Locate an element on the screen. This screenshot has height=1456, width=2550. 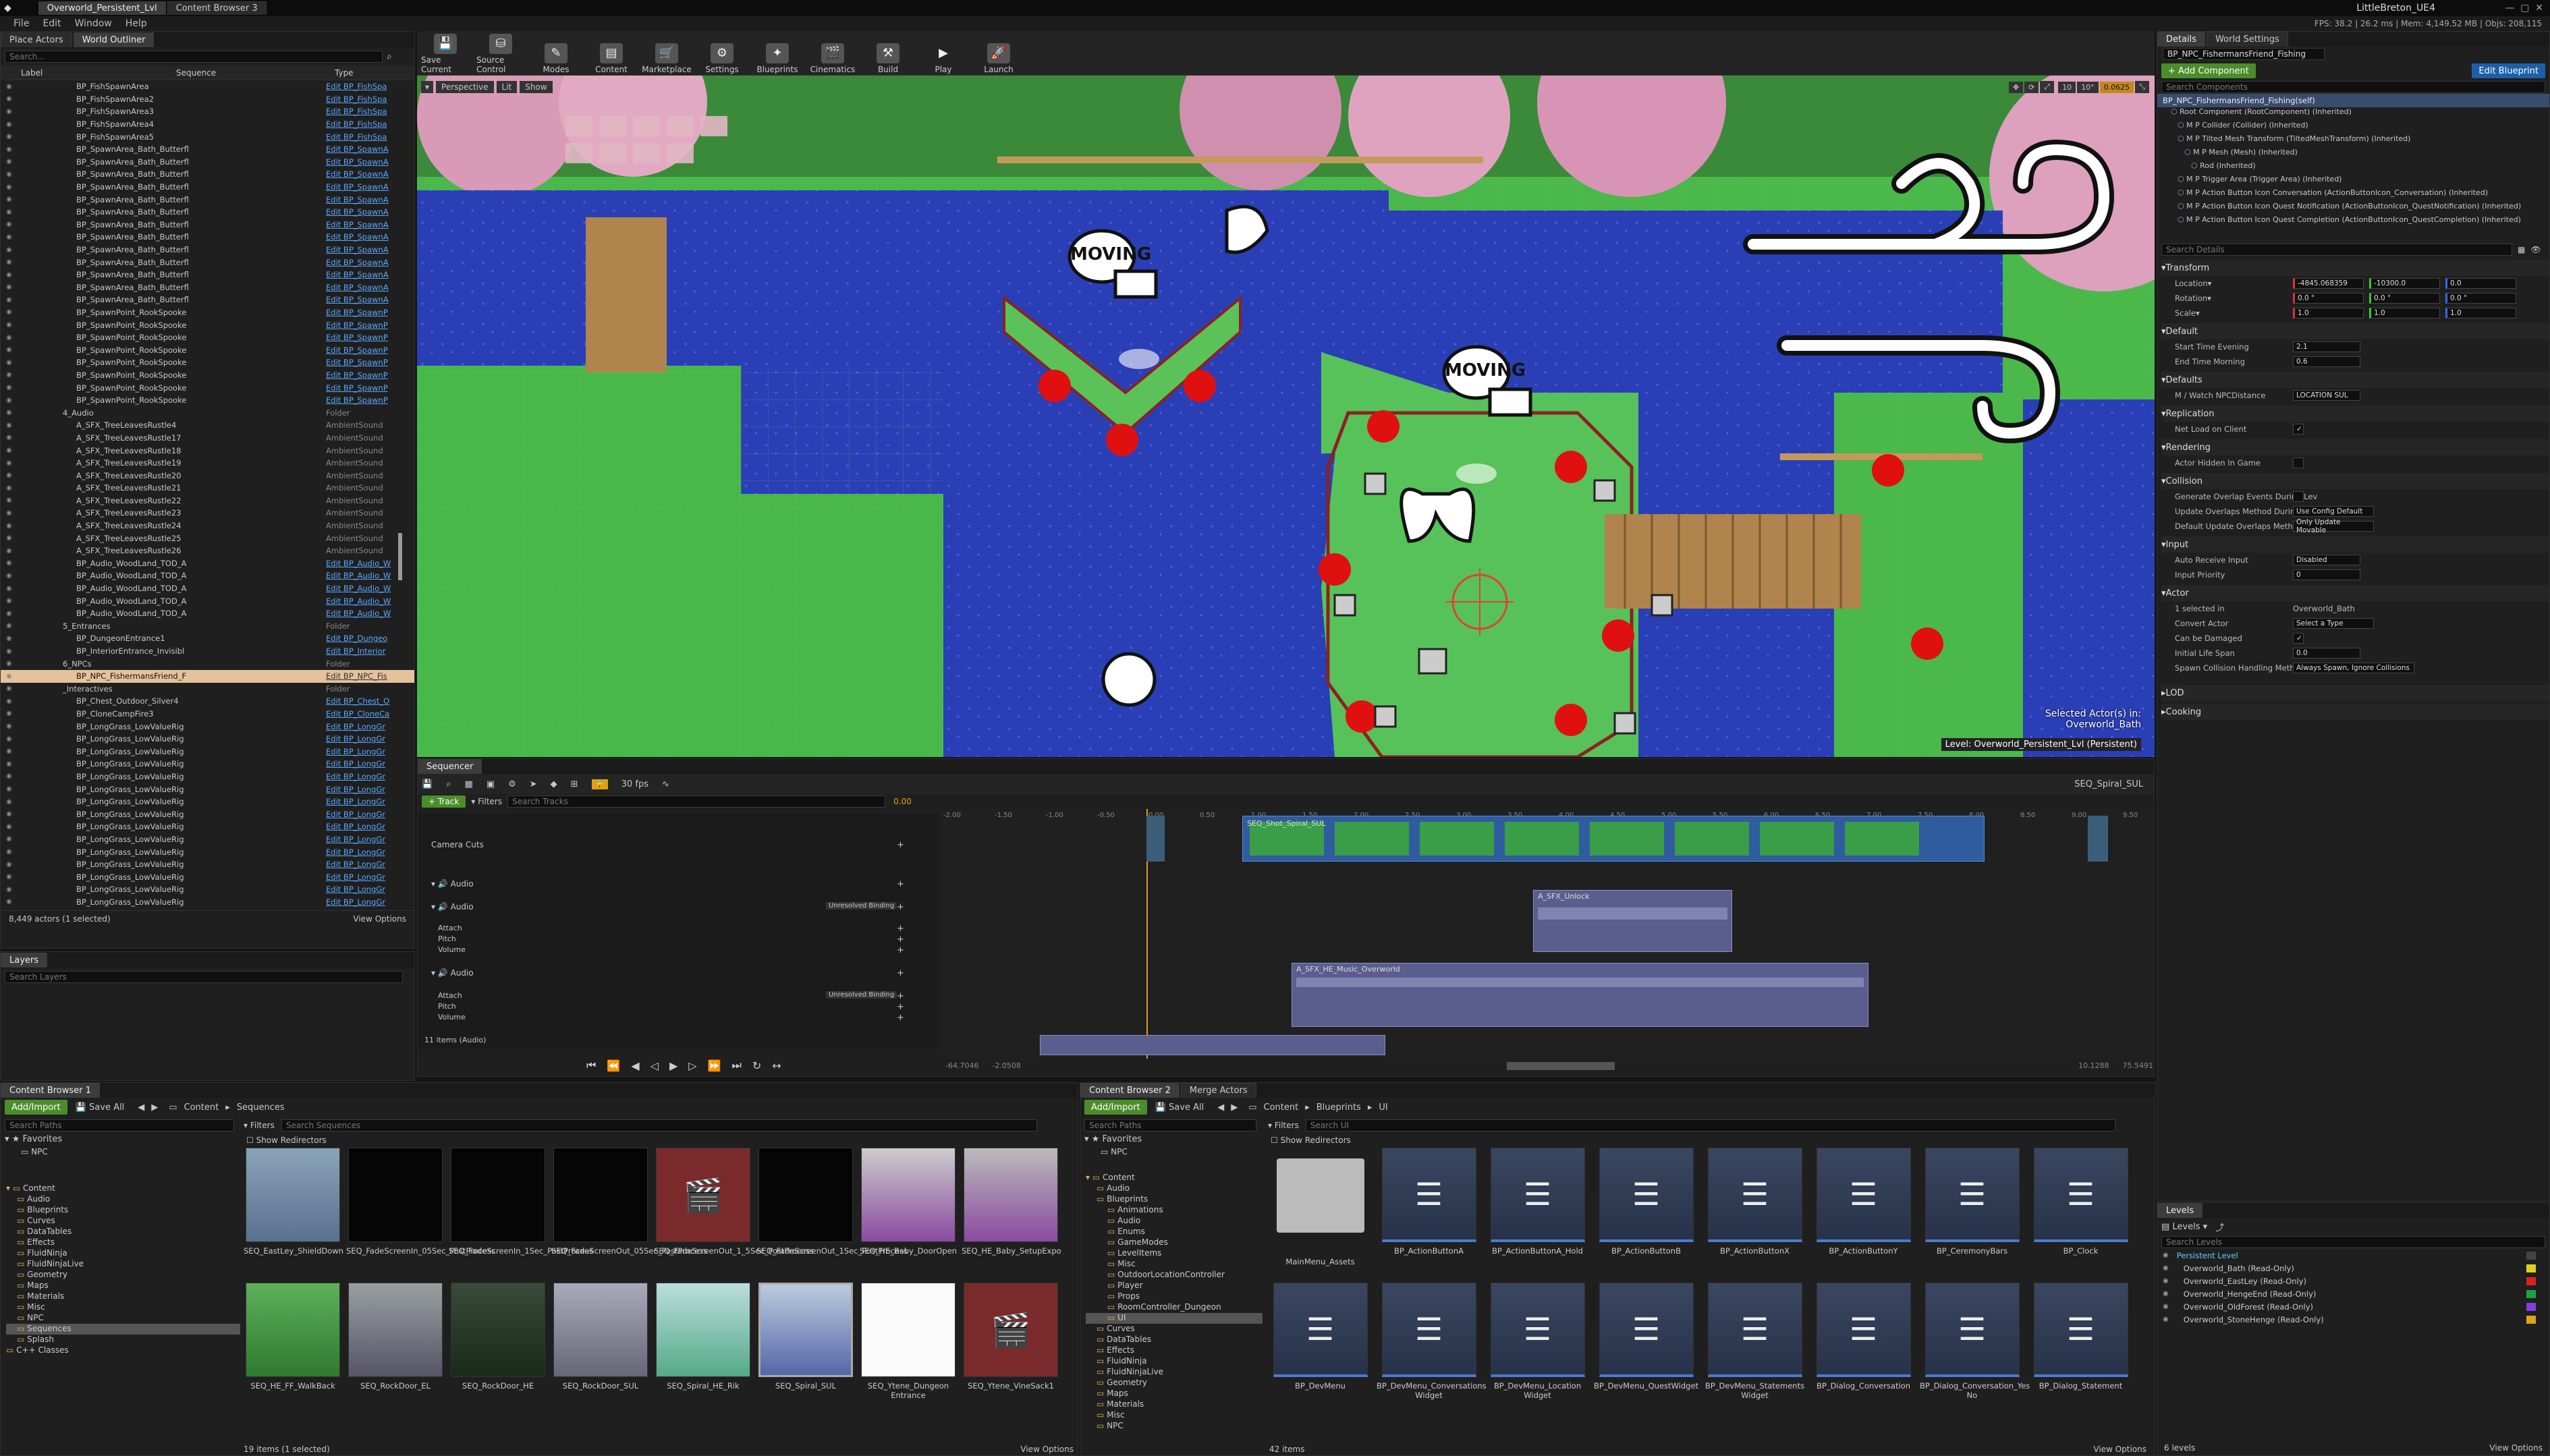
folder-item: ▭ DataTables is located at coordinates (1174, 1340).